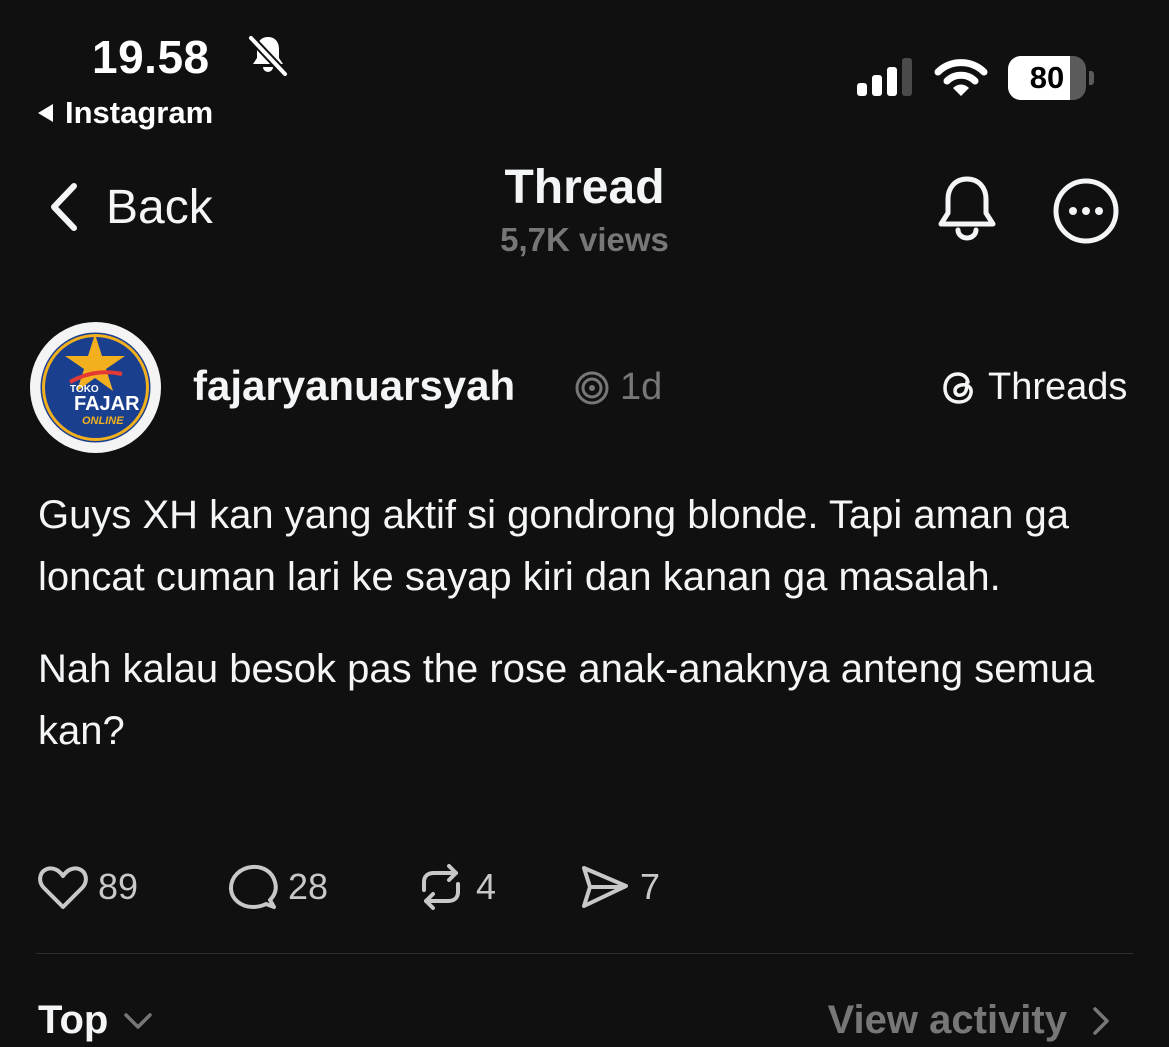 The width and height of the screenshot is (1169, 1047). Describe the element at coordinates (1091, 78) in the screenshot. I see `battery-cap` at that location.